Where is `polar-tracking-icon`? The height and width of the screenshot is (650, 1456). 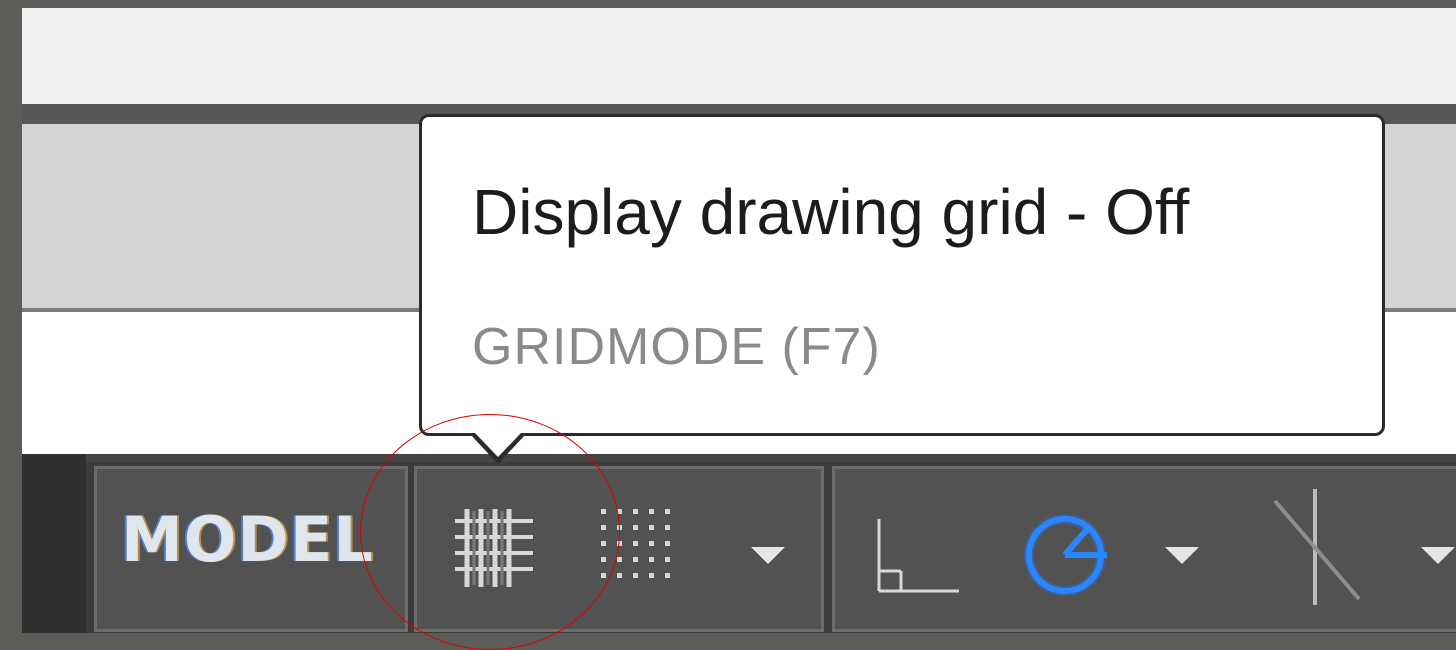
polar-tracking-icon is located at coordinates (1065, 555).